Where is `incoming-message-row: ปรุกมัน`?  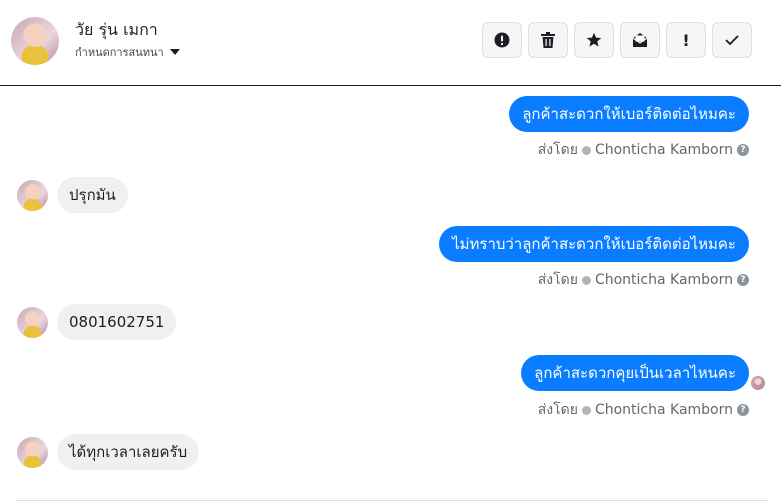
incoming-message-row: ปรุกมัน is located at coordinates (72, 195).